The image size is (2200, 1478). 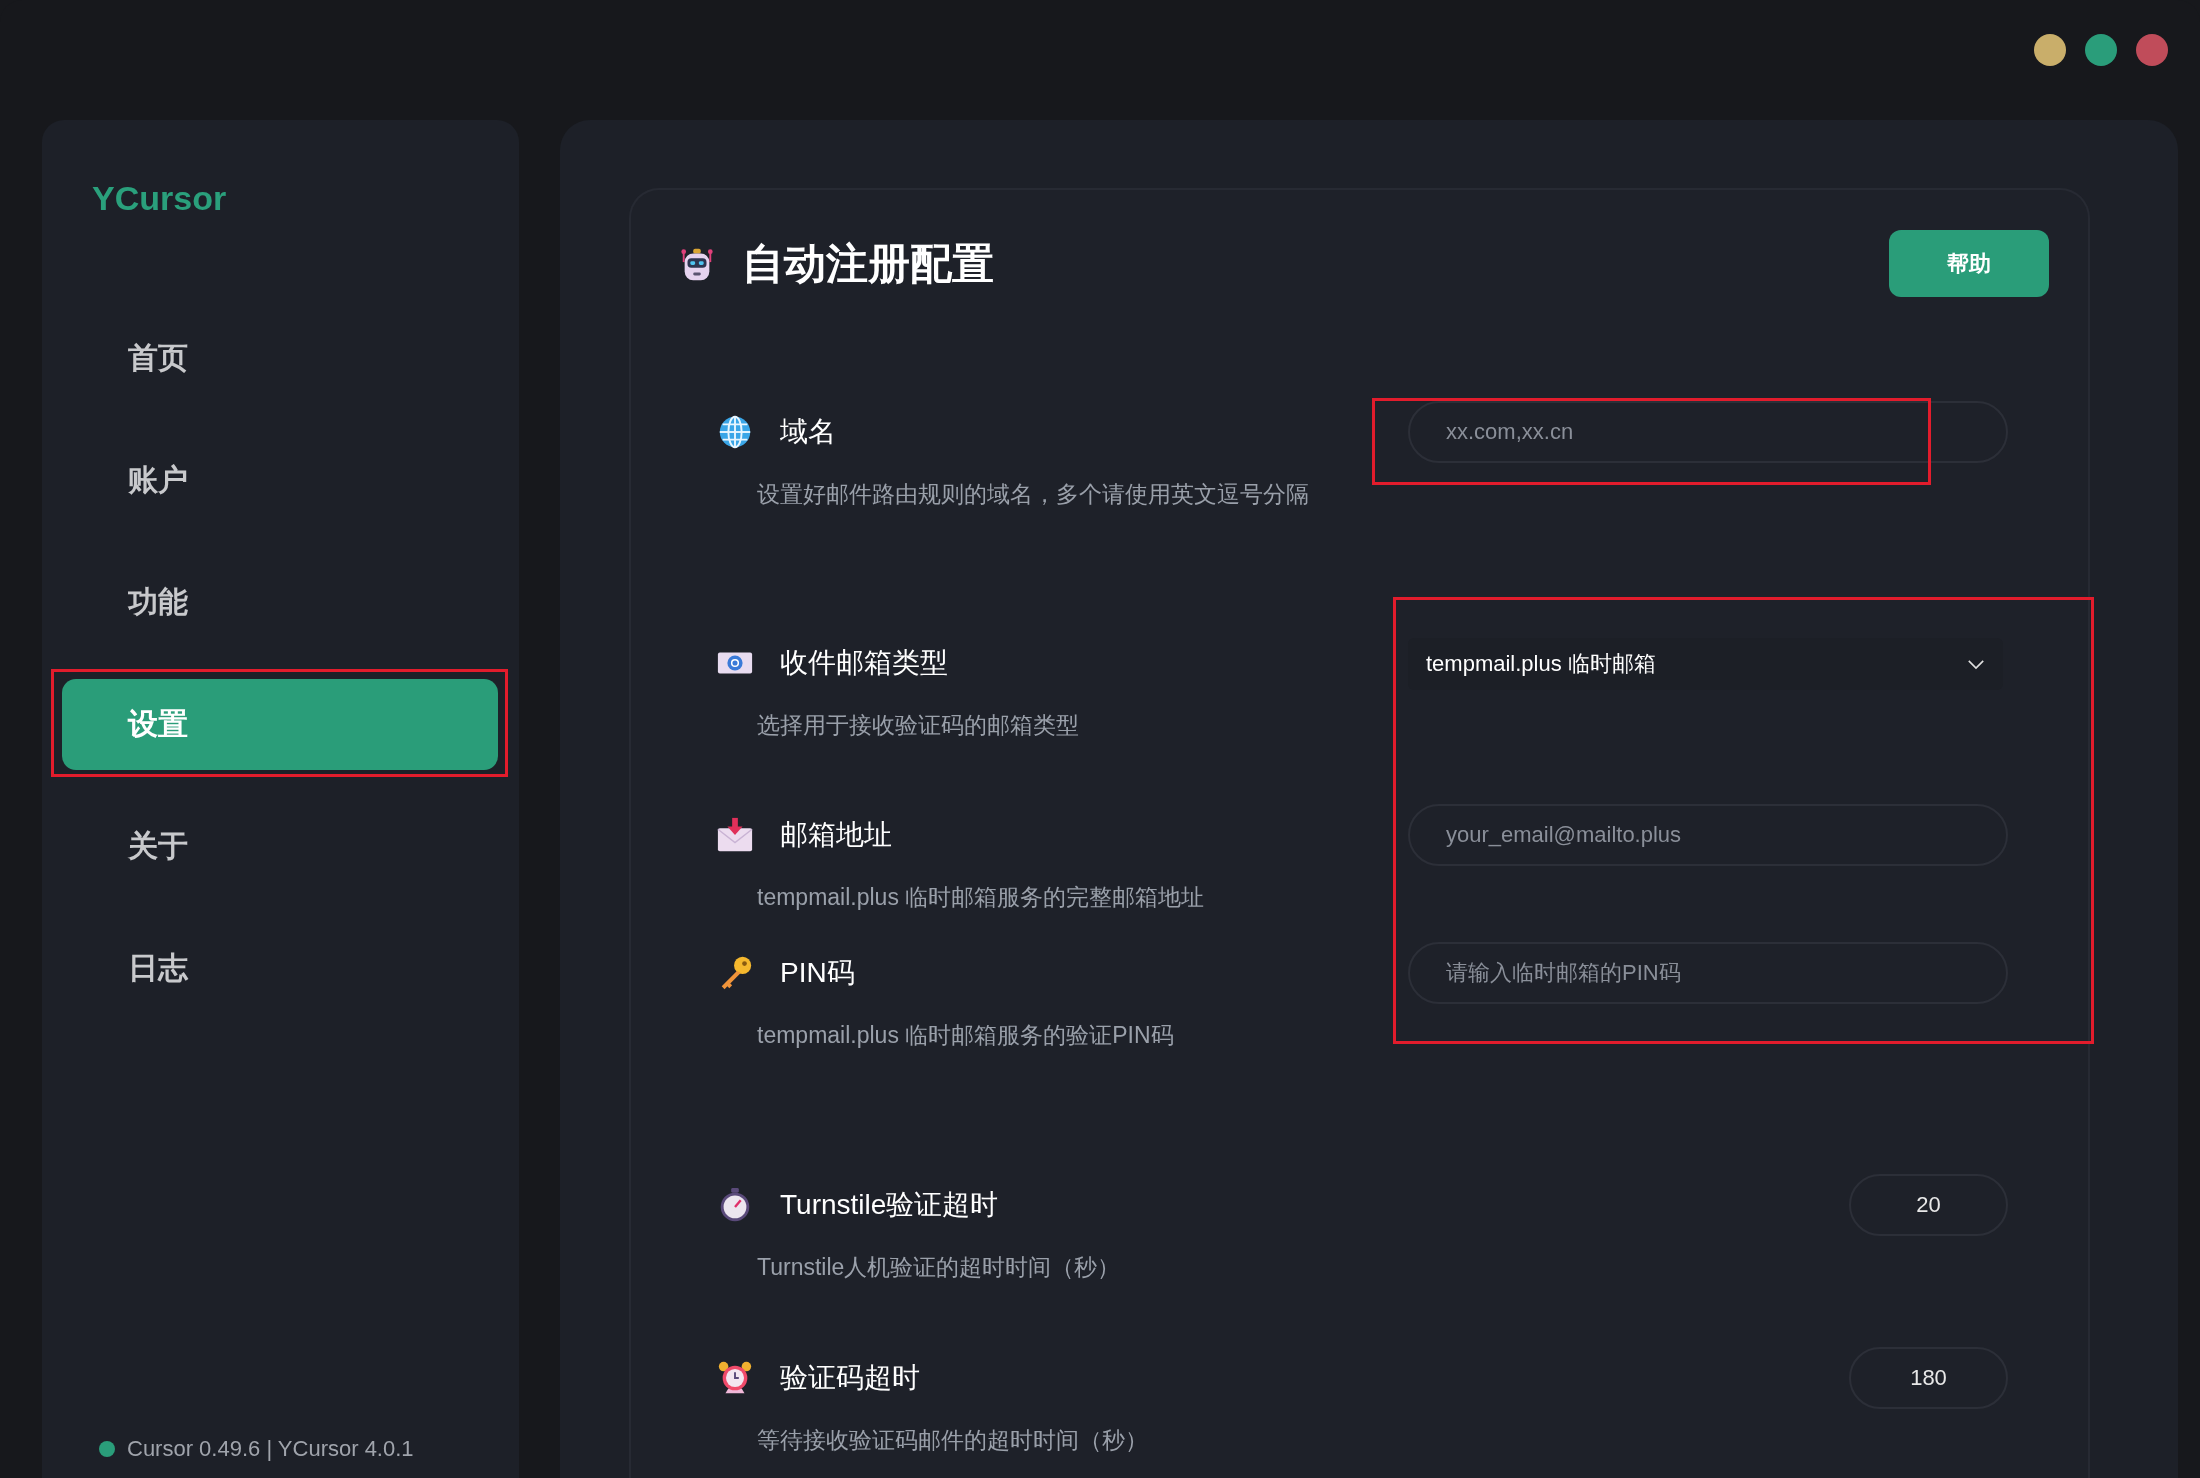 What do you see at coordinates (864, 663) in the screenshot?
I see `setting-label: 收件邮箱类型` at bounding box center [864, 663].